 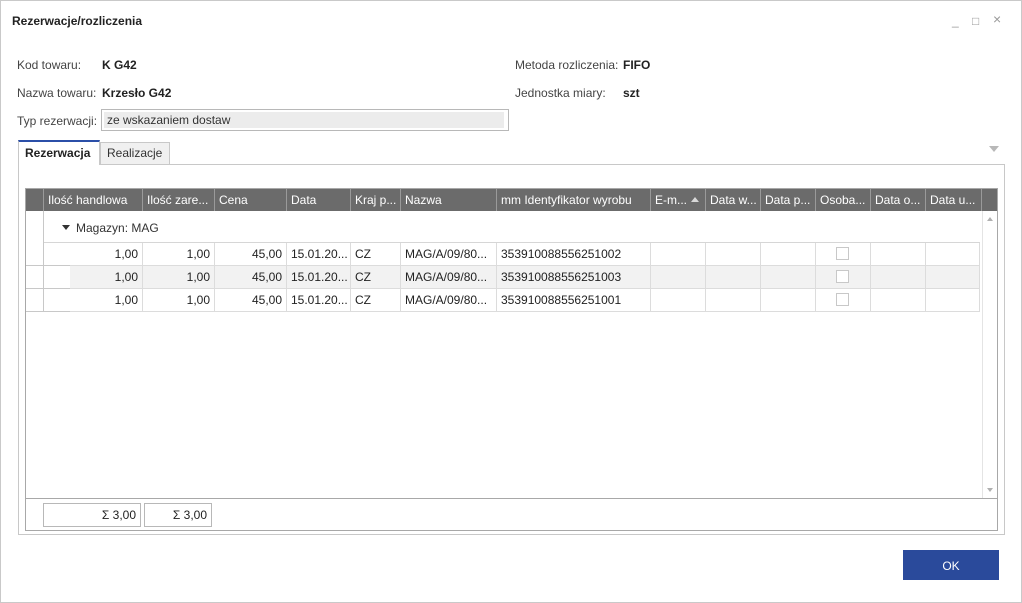 I want to click on metoda-rozliczenia-value: FIFO, so click(x=637, y=65).